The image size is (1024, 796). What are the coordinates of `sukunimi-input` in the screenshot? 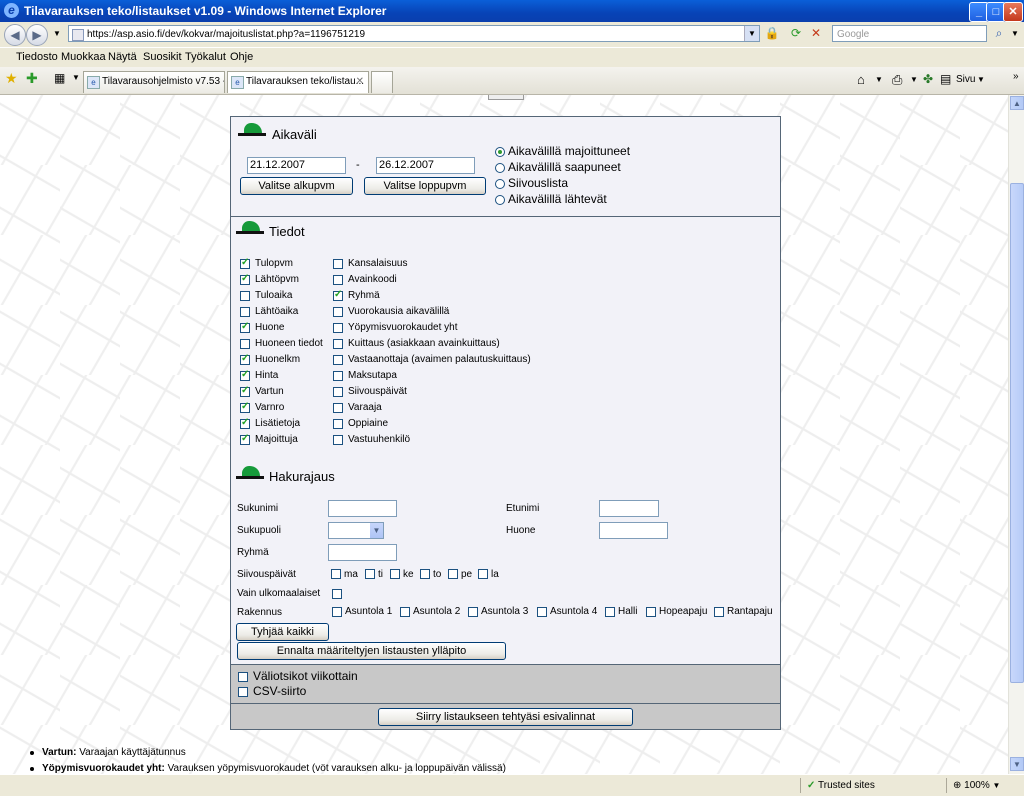 It's located at (362, 508).